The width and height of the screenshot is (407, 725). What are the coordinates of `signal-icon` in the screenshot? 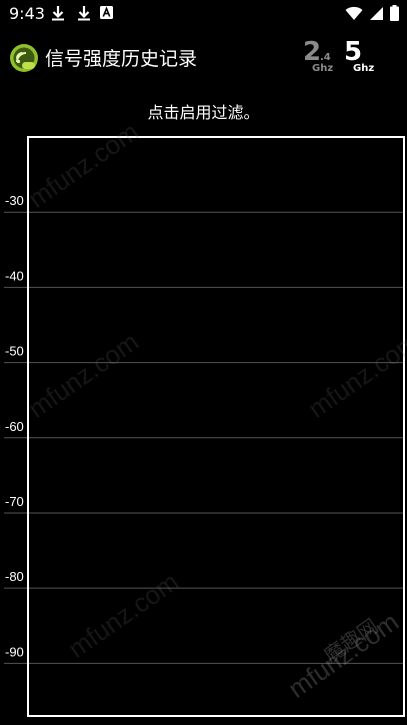 It's located at (376, 13).